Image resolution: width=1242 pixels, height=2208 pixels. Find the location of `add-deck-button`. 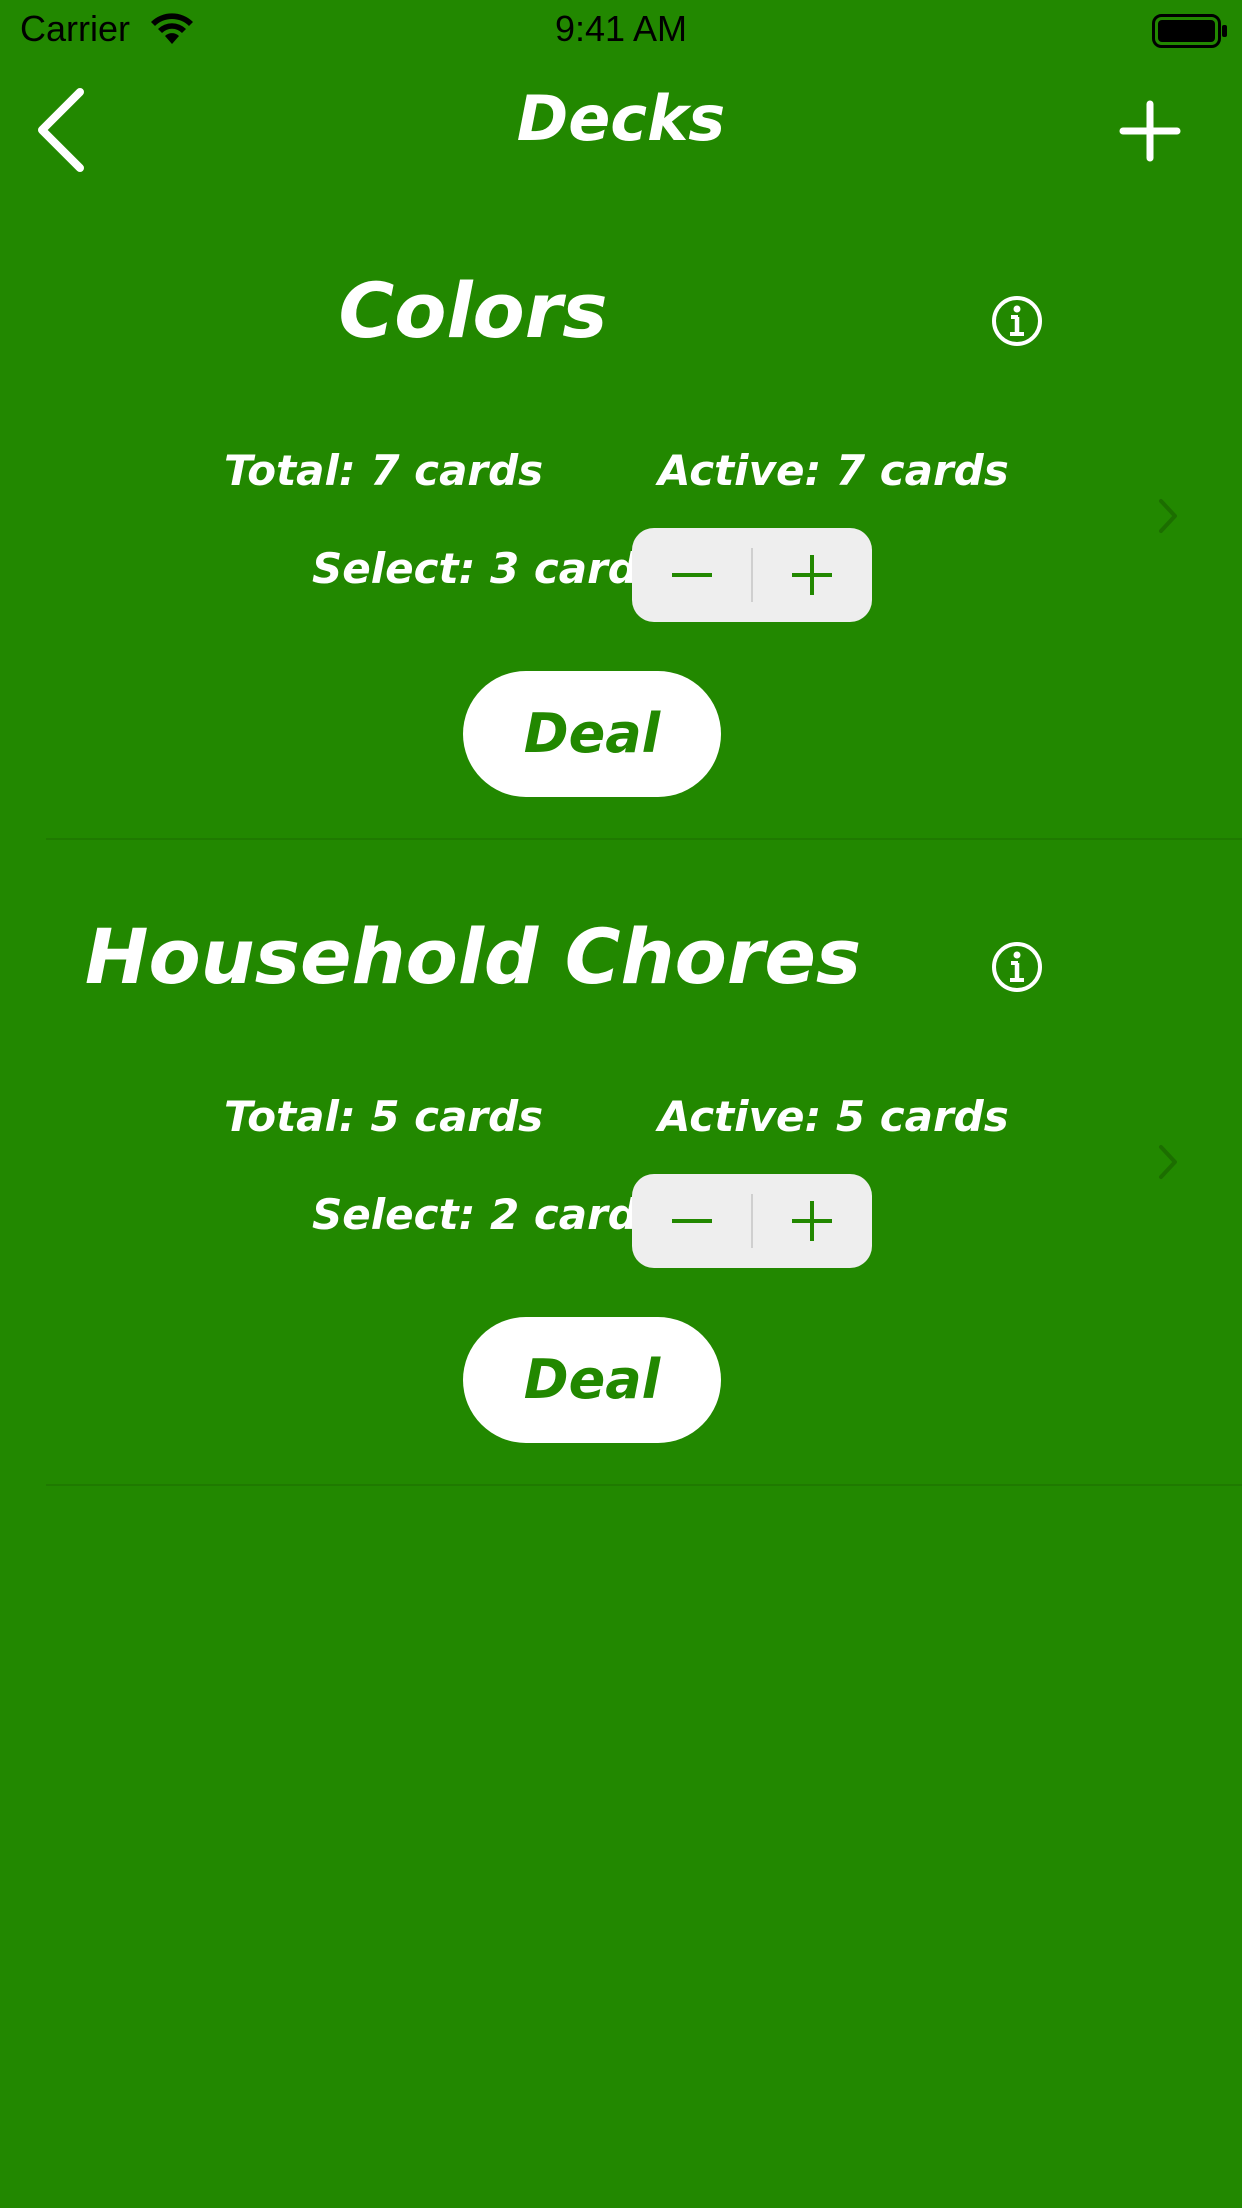

add-deck-button is located at coordinates (1150, 130).